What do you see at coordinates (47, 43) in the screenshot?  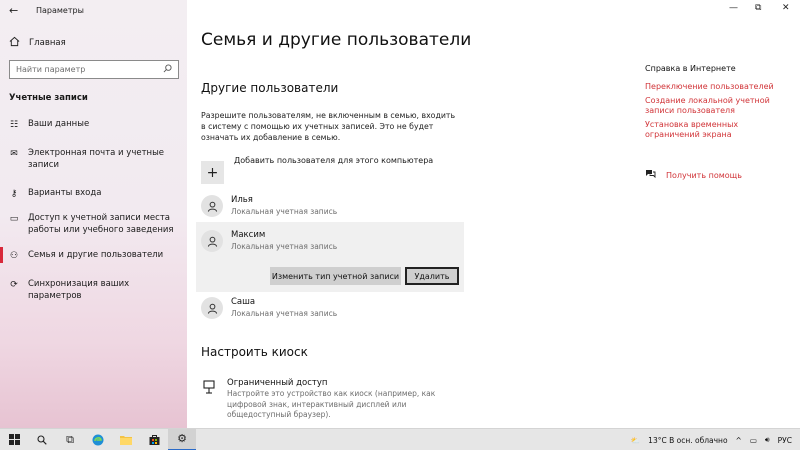 I see `sidebar-item-label: Главная` at bounding box center [47, 43].